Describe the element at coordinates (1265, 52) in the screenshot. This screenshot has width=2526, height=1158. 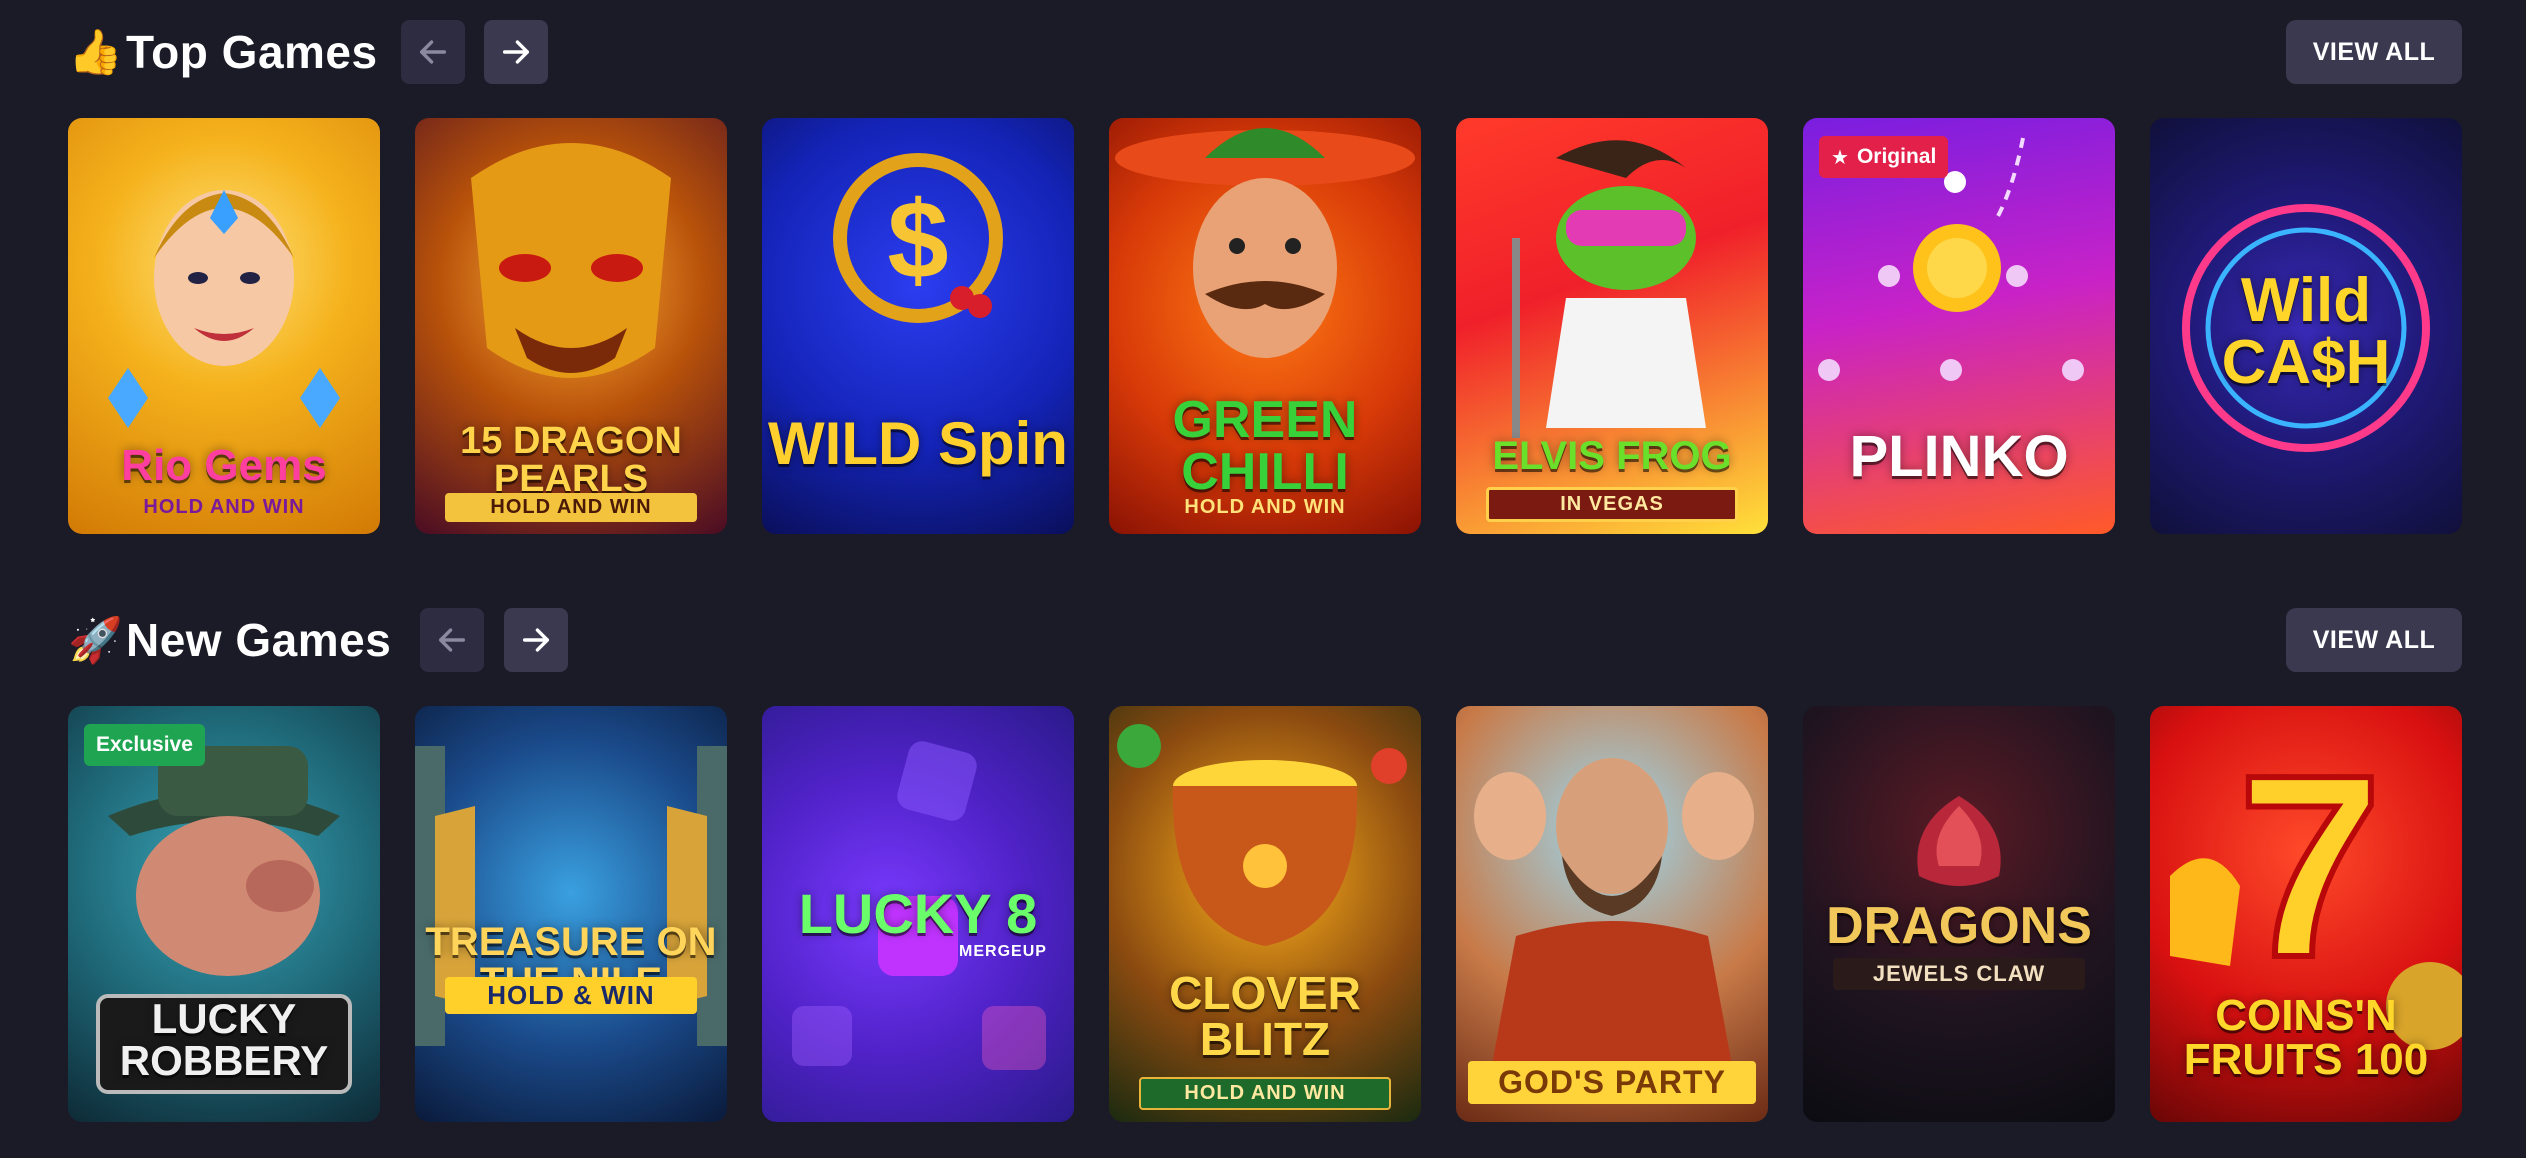
I see `top-games-header: 👍 Top Games VIEW ALL` at that location.